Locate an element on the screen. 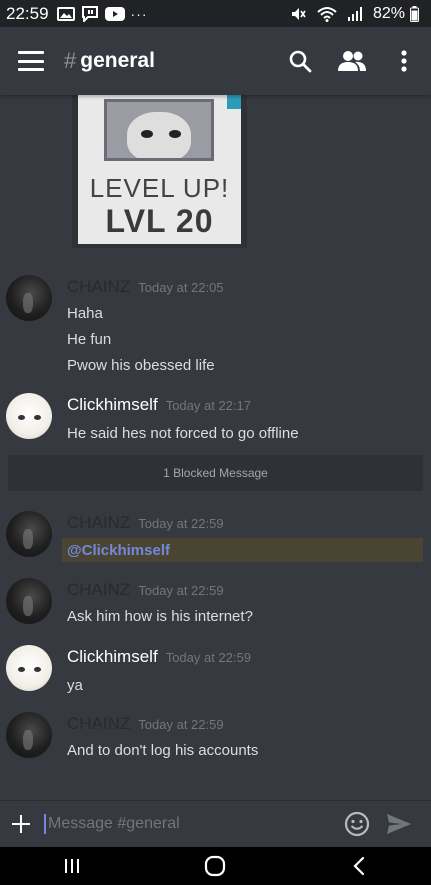 The image size is (431, 885). app-bar: # general is located at coordinates (215, 61).